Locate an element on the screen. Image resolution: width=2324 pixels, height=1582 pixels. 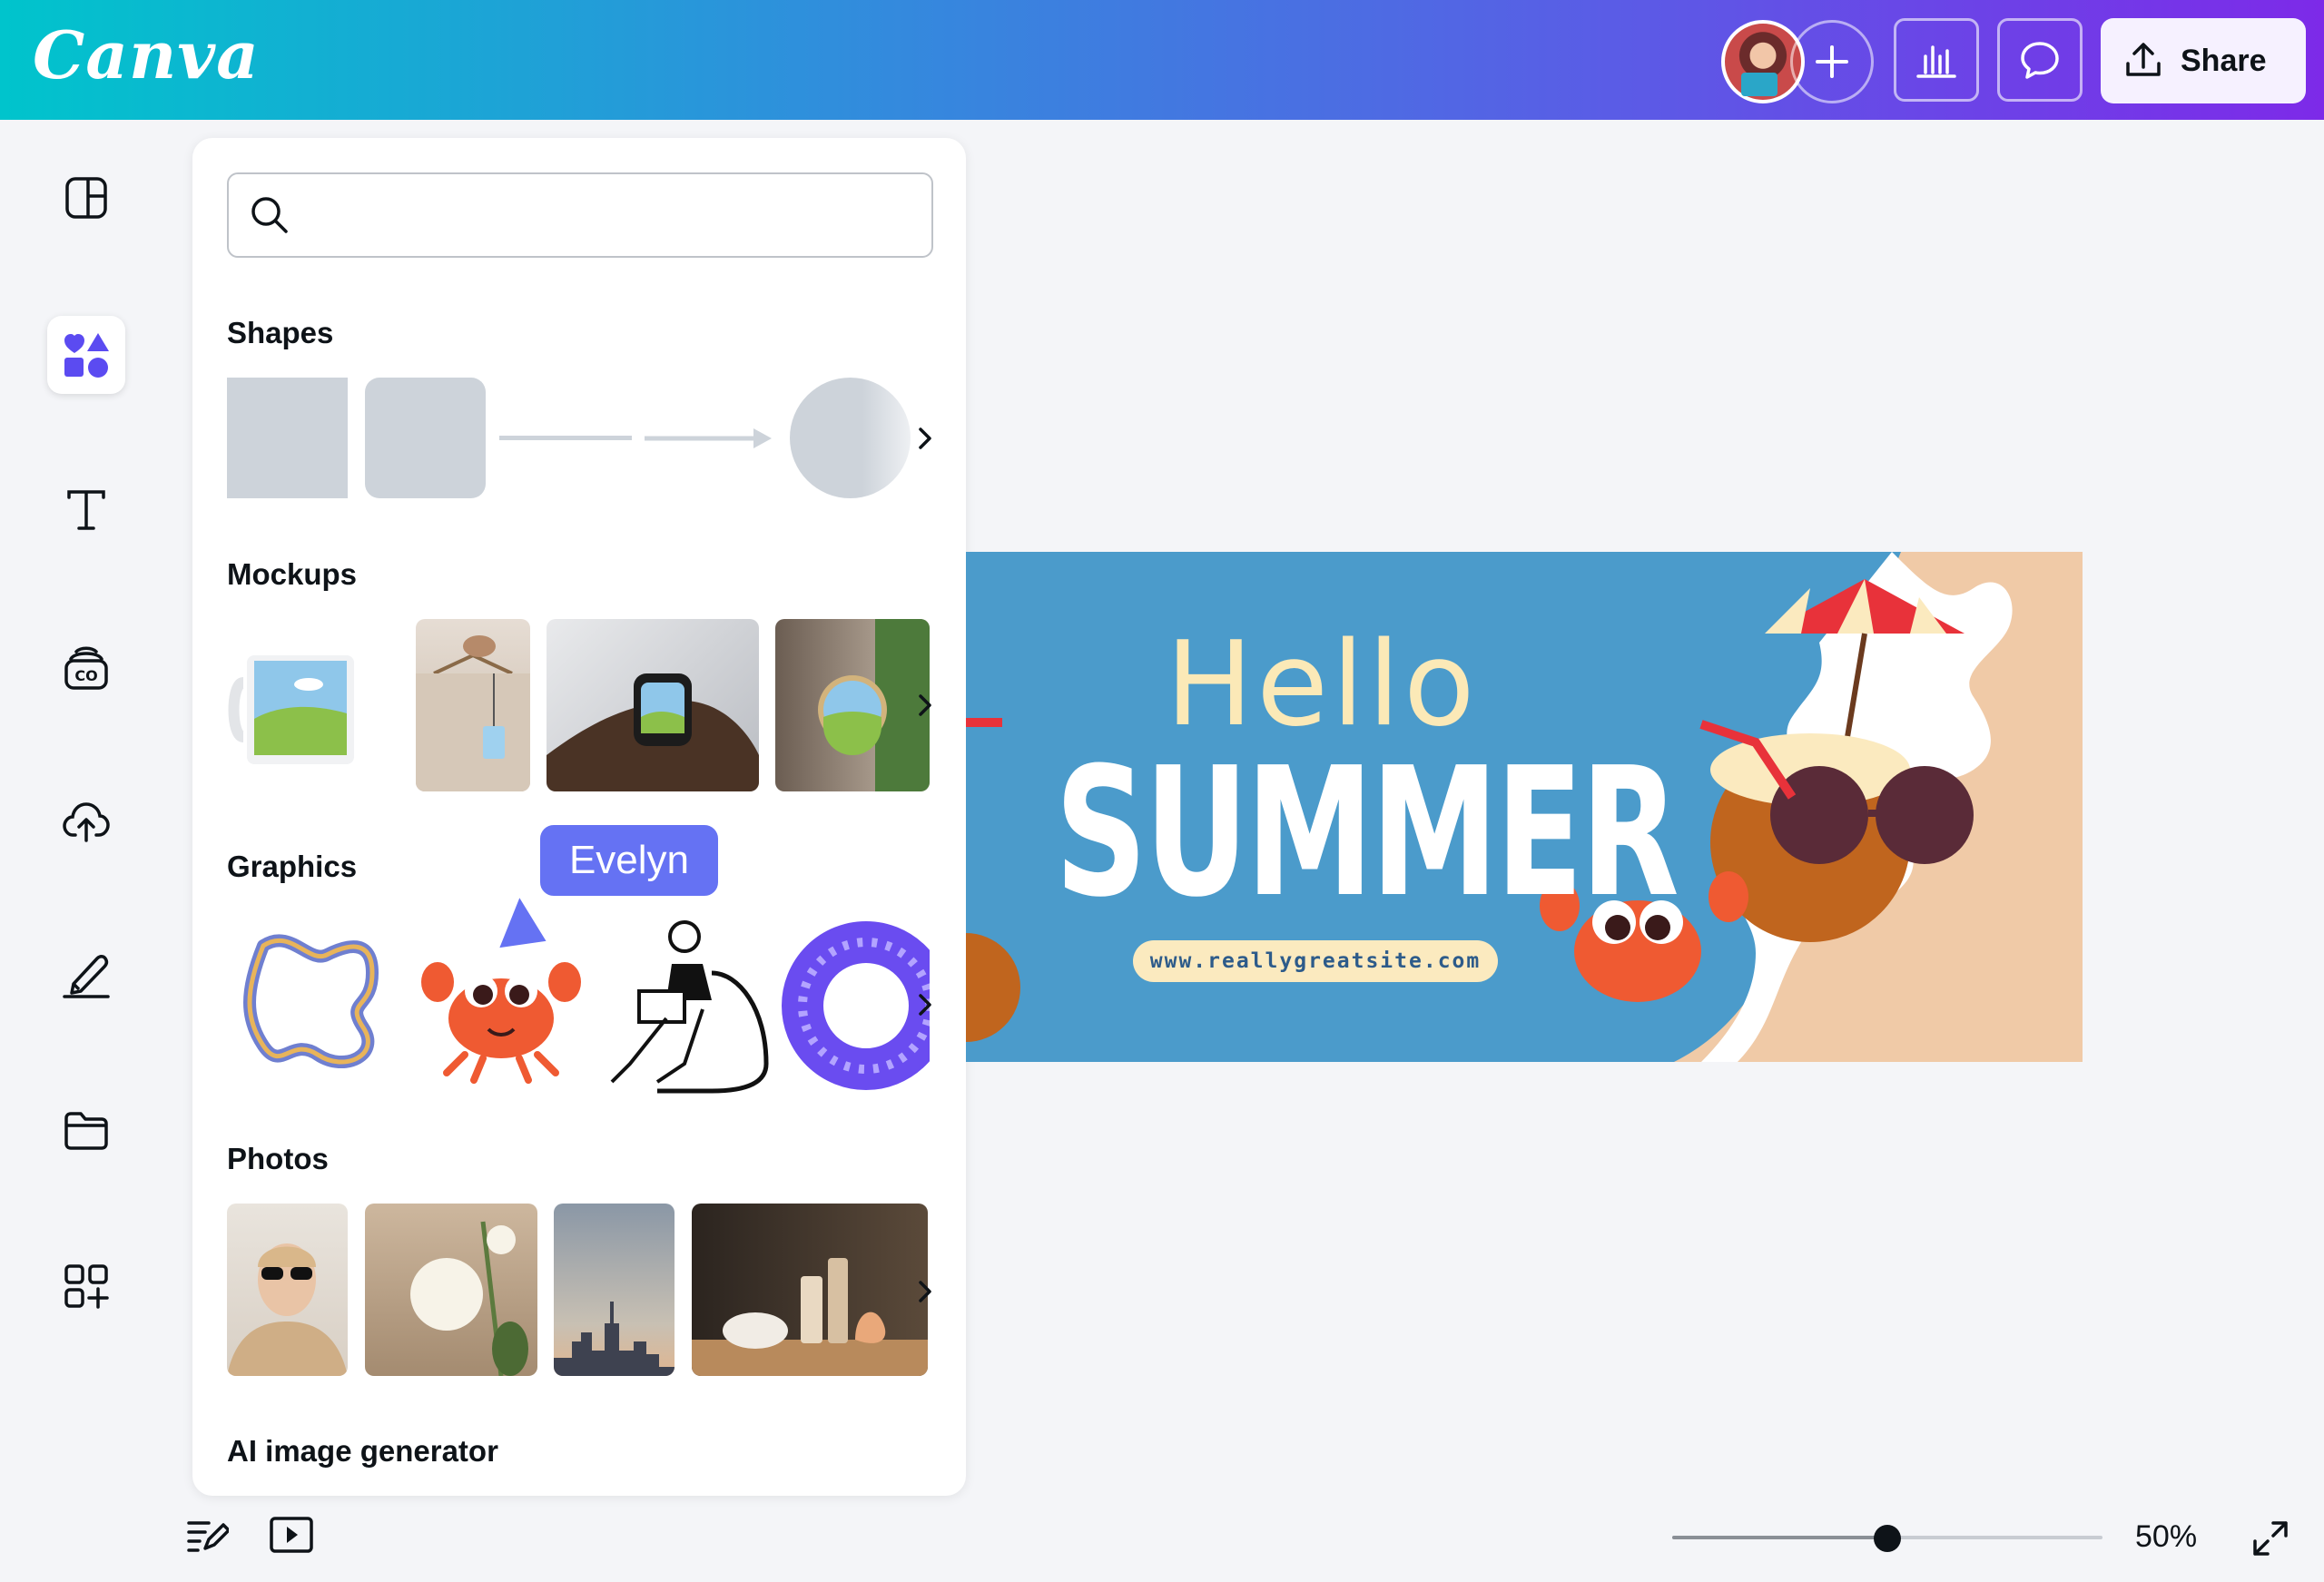
mirror-mockup is located at coordinates (852, 705).